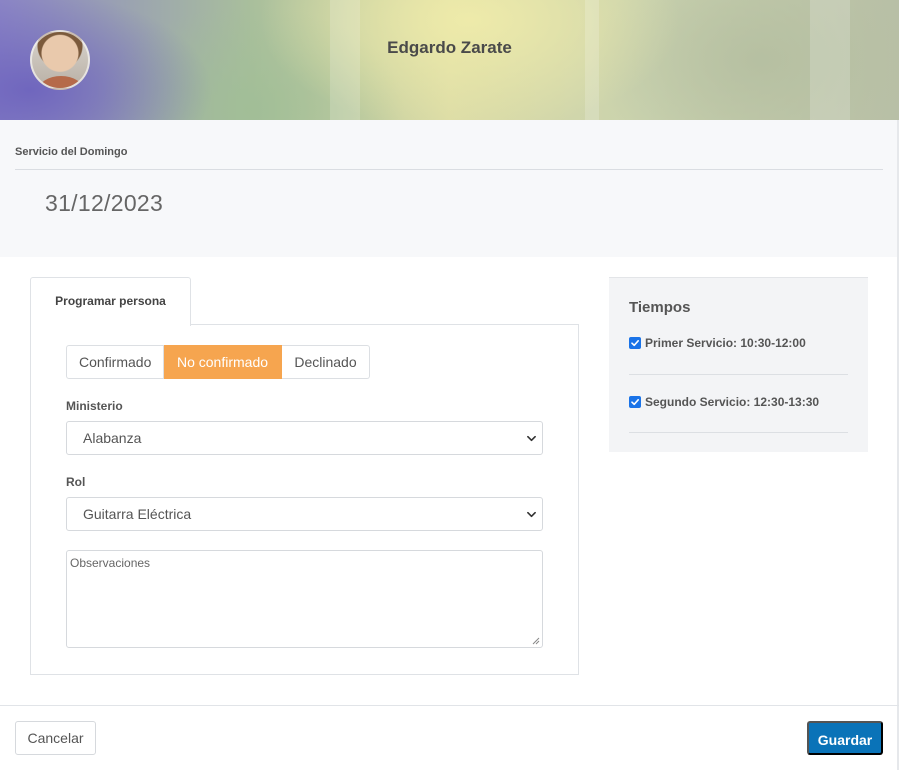 The height and width of the screenshot is (770, 899). Describe the element at coordinates (94, 406) in the screenshot. I see `ministerio-label: Ministerio` at that location.